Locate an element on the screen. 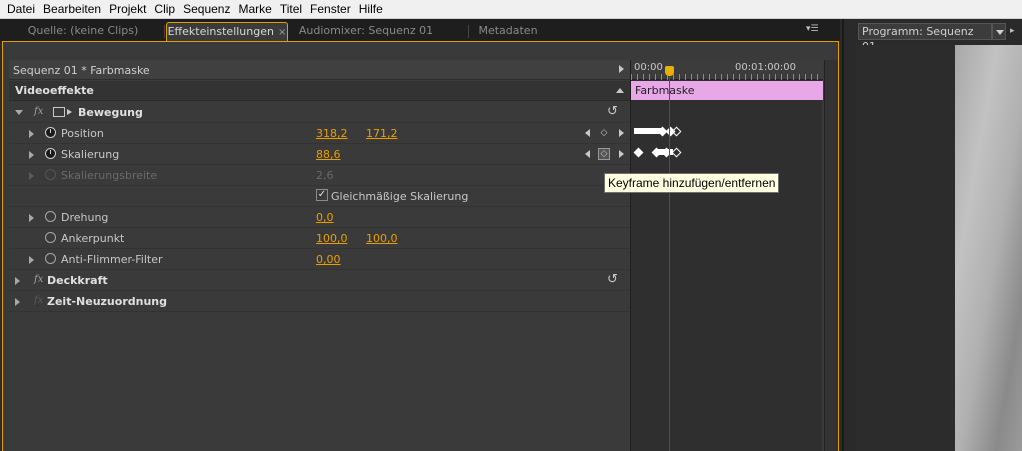  start-timecode: 00:00 is located at coordinates (648, 67).